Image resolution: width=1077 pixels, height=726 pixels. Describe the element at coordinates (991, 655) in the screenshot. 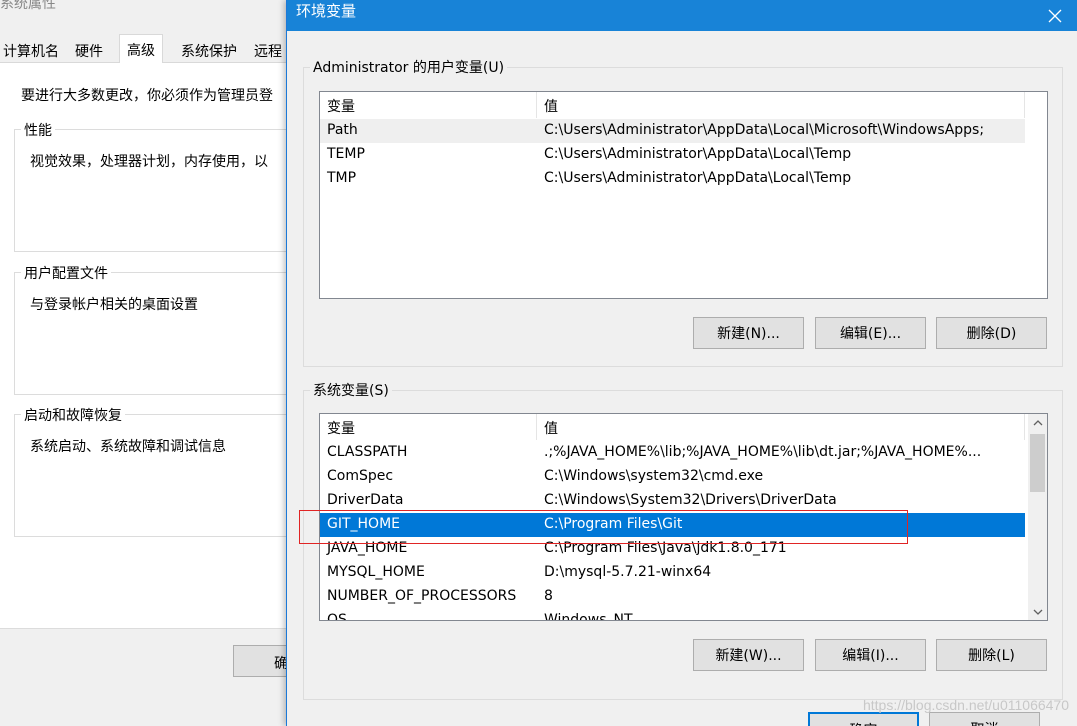

I see `system-delete-button: 删除(L)` at that location.